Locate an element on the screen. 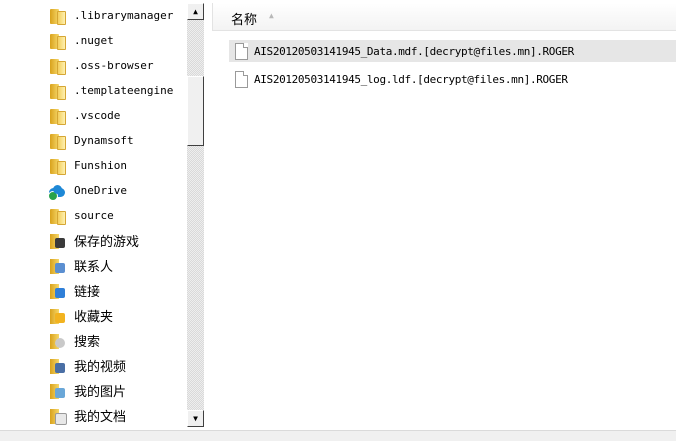 The image size is (676, 441). contacts-icon is located at coordinates (57, 266).